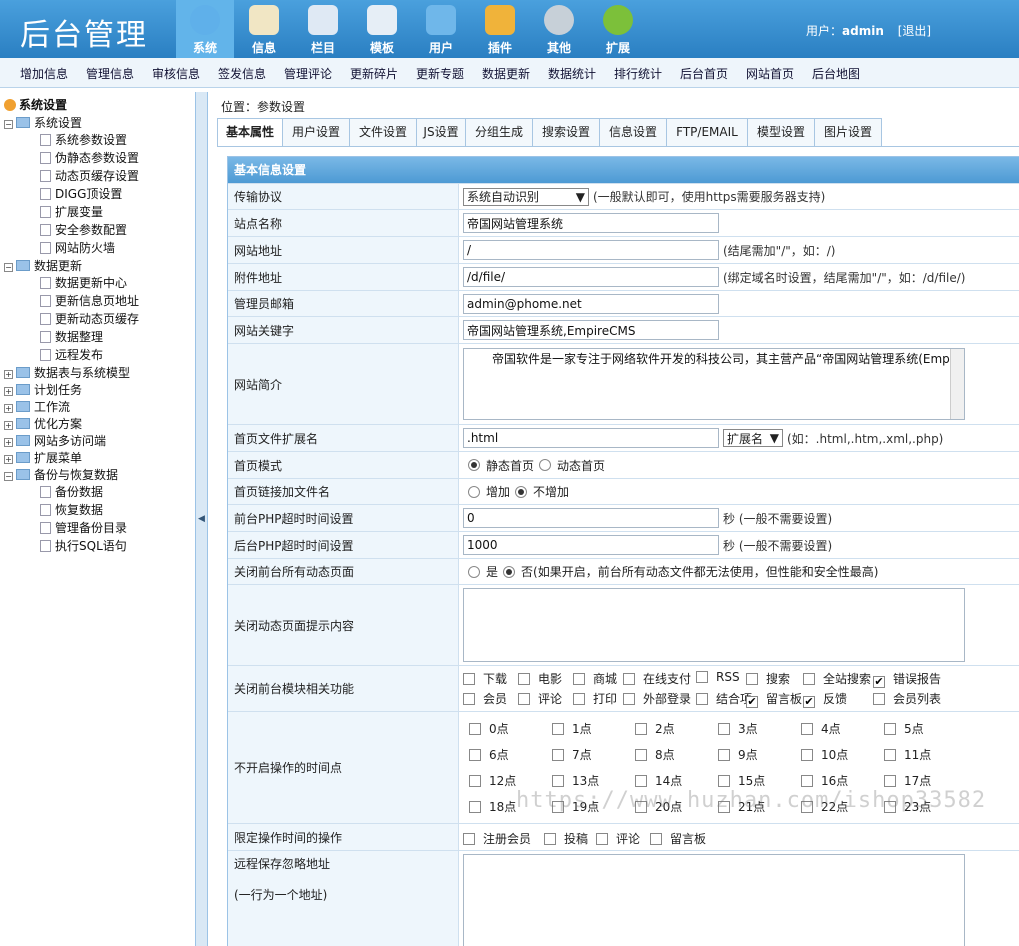 The height and width of the screenshot is (946, 1019). Describe the element at coordinates (441, 29) in the screenshot. I see `top-nav-4: 用户` at that location.